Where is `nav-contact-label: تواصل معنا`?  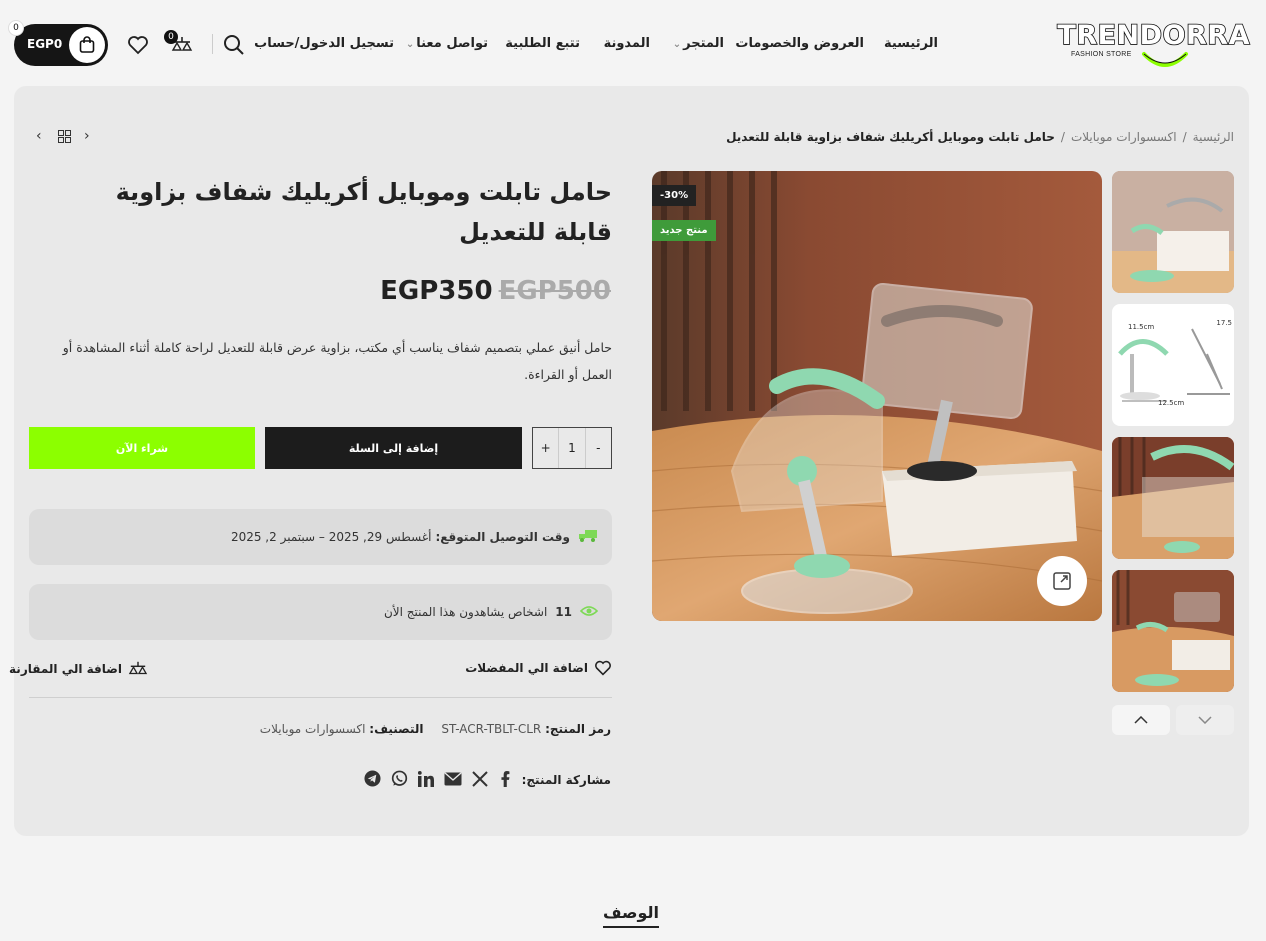 nav-contact-label: تواصل معنا is located at coordinates (452, 43).